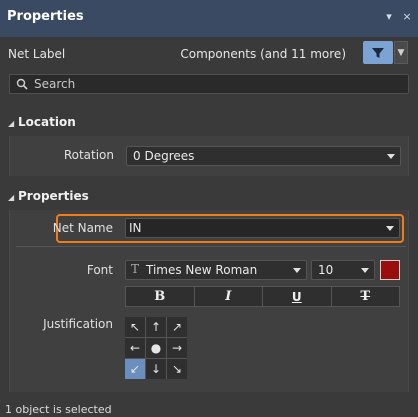 This screenshot has width=418, height=417. I want to click on rotation-dropdown: 0 Degrees, so click(263, 156).